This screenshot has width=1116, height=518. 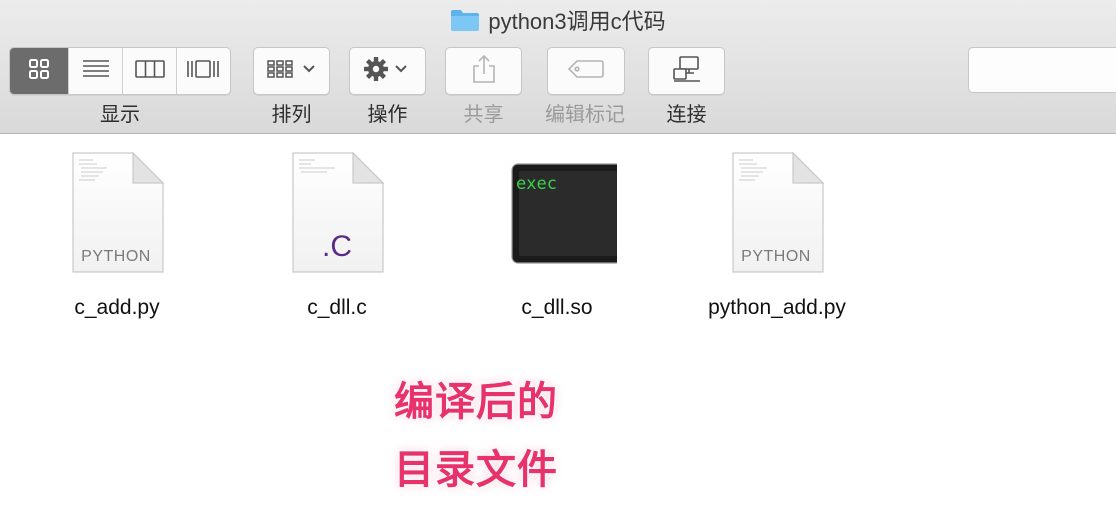 I want to click on file-item, so click(x=557, y=215).